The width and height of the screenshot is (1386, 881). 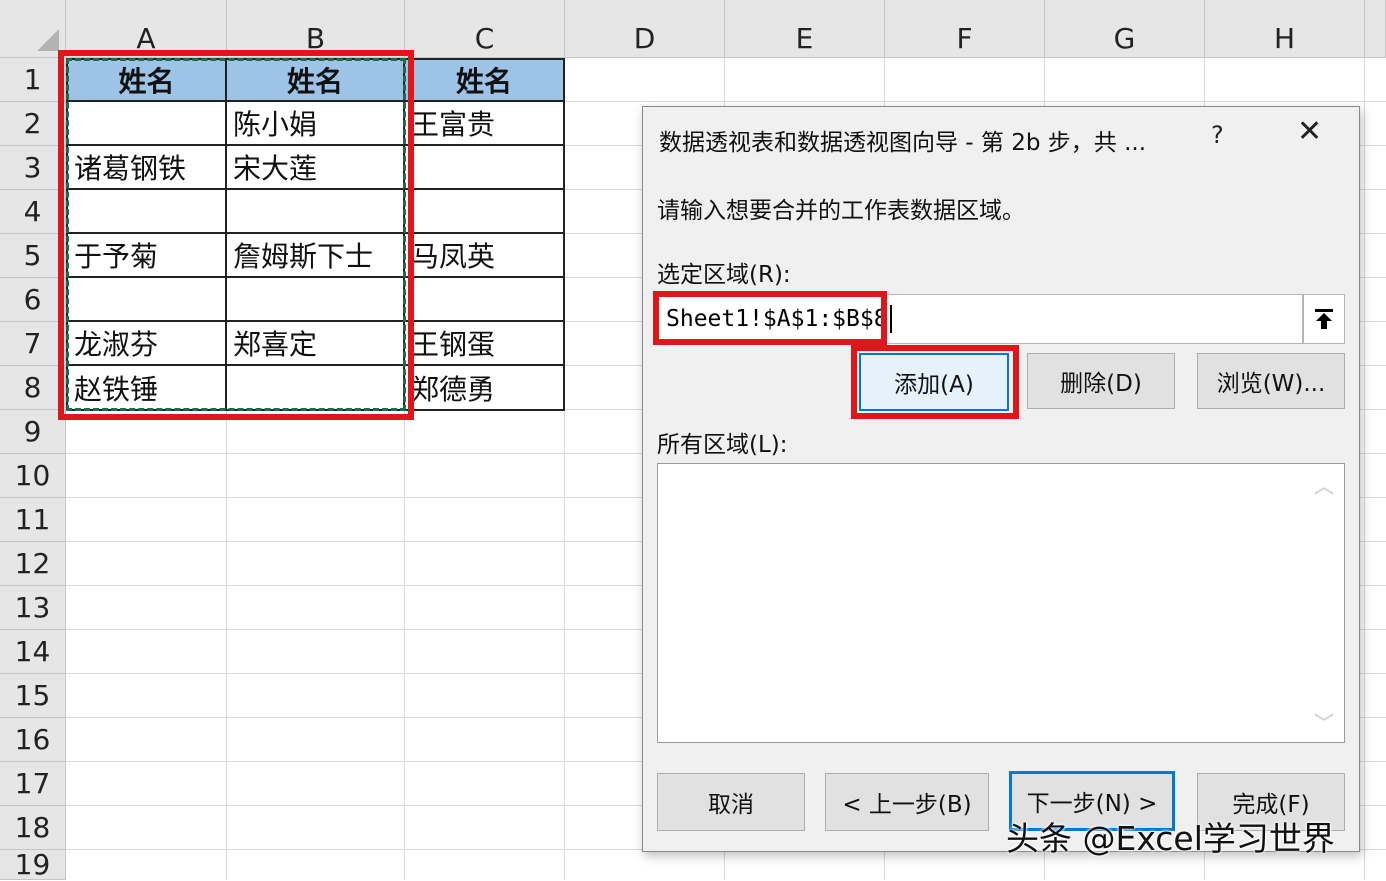 I want to click on watermark: 头条 @Excel学习世界, so click(x=1170, y=838).